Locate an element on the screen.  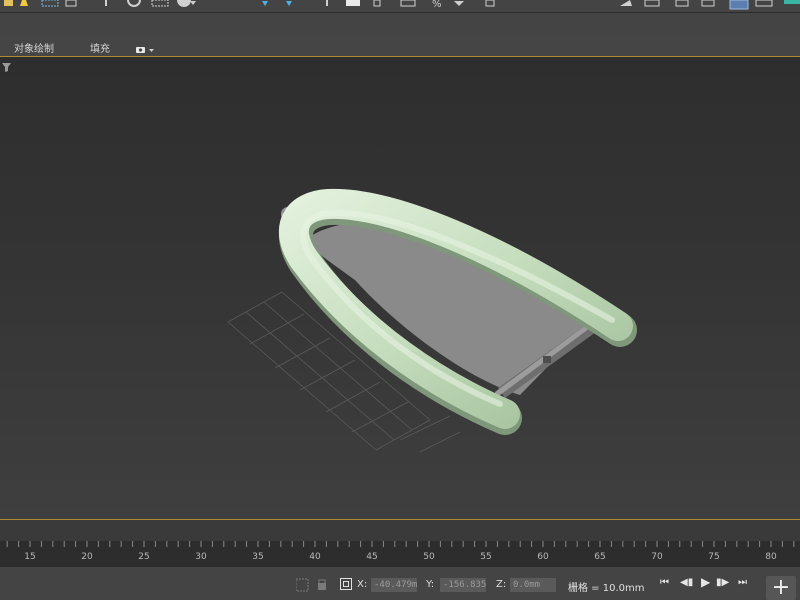
ruler-ticks is located at coordinates (400, 544).